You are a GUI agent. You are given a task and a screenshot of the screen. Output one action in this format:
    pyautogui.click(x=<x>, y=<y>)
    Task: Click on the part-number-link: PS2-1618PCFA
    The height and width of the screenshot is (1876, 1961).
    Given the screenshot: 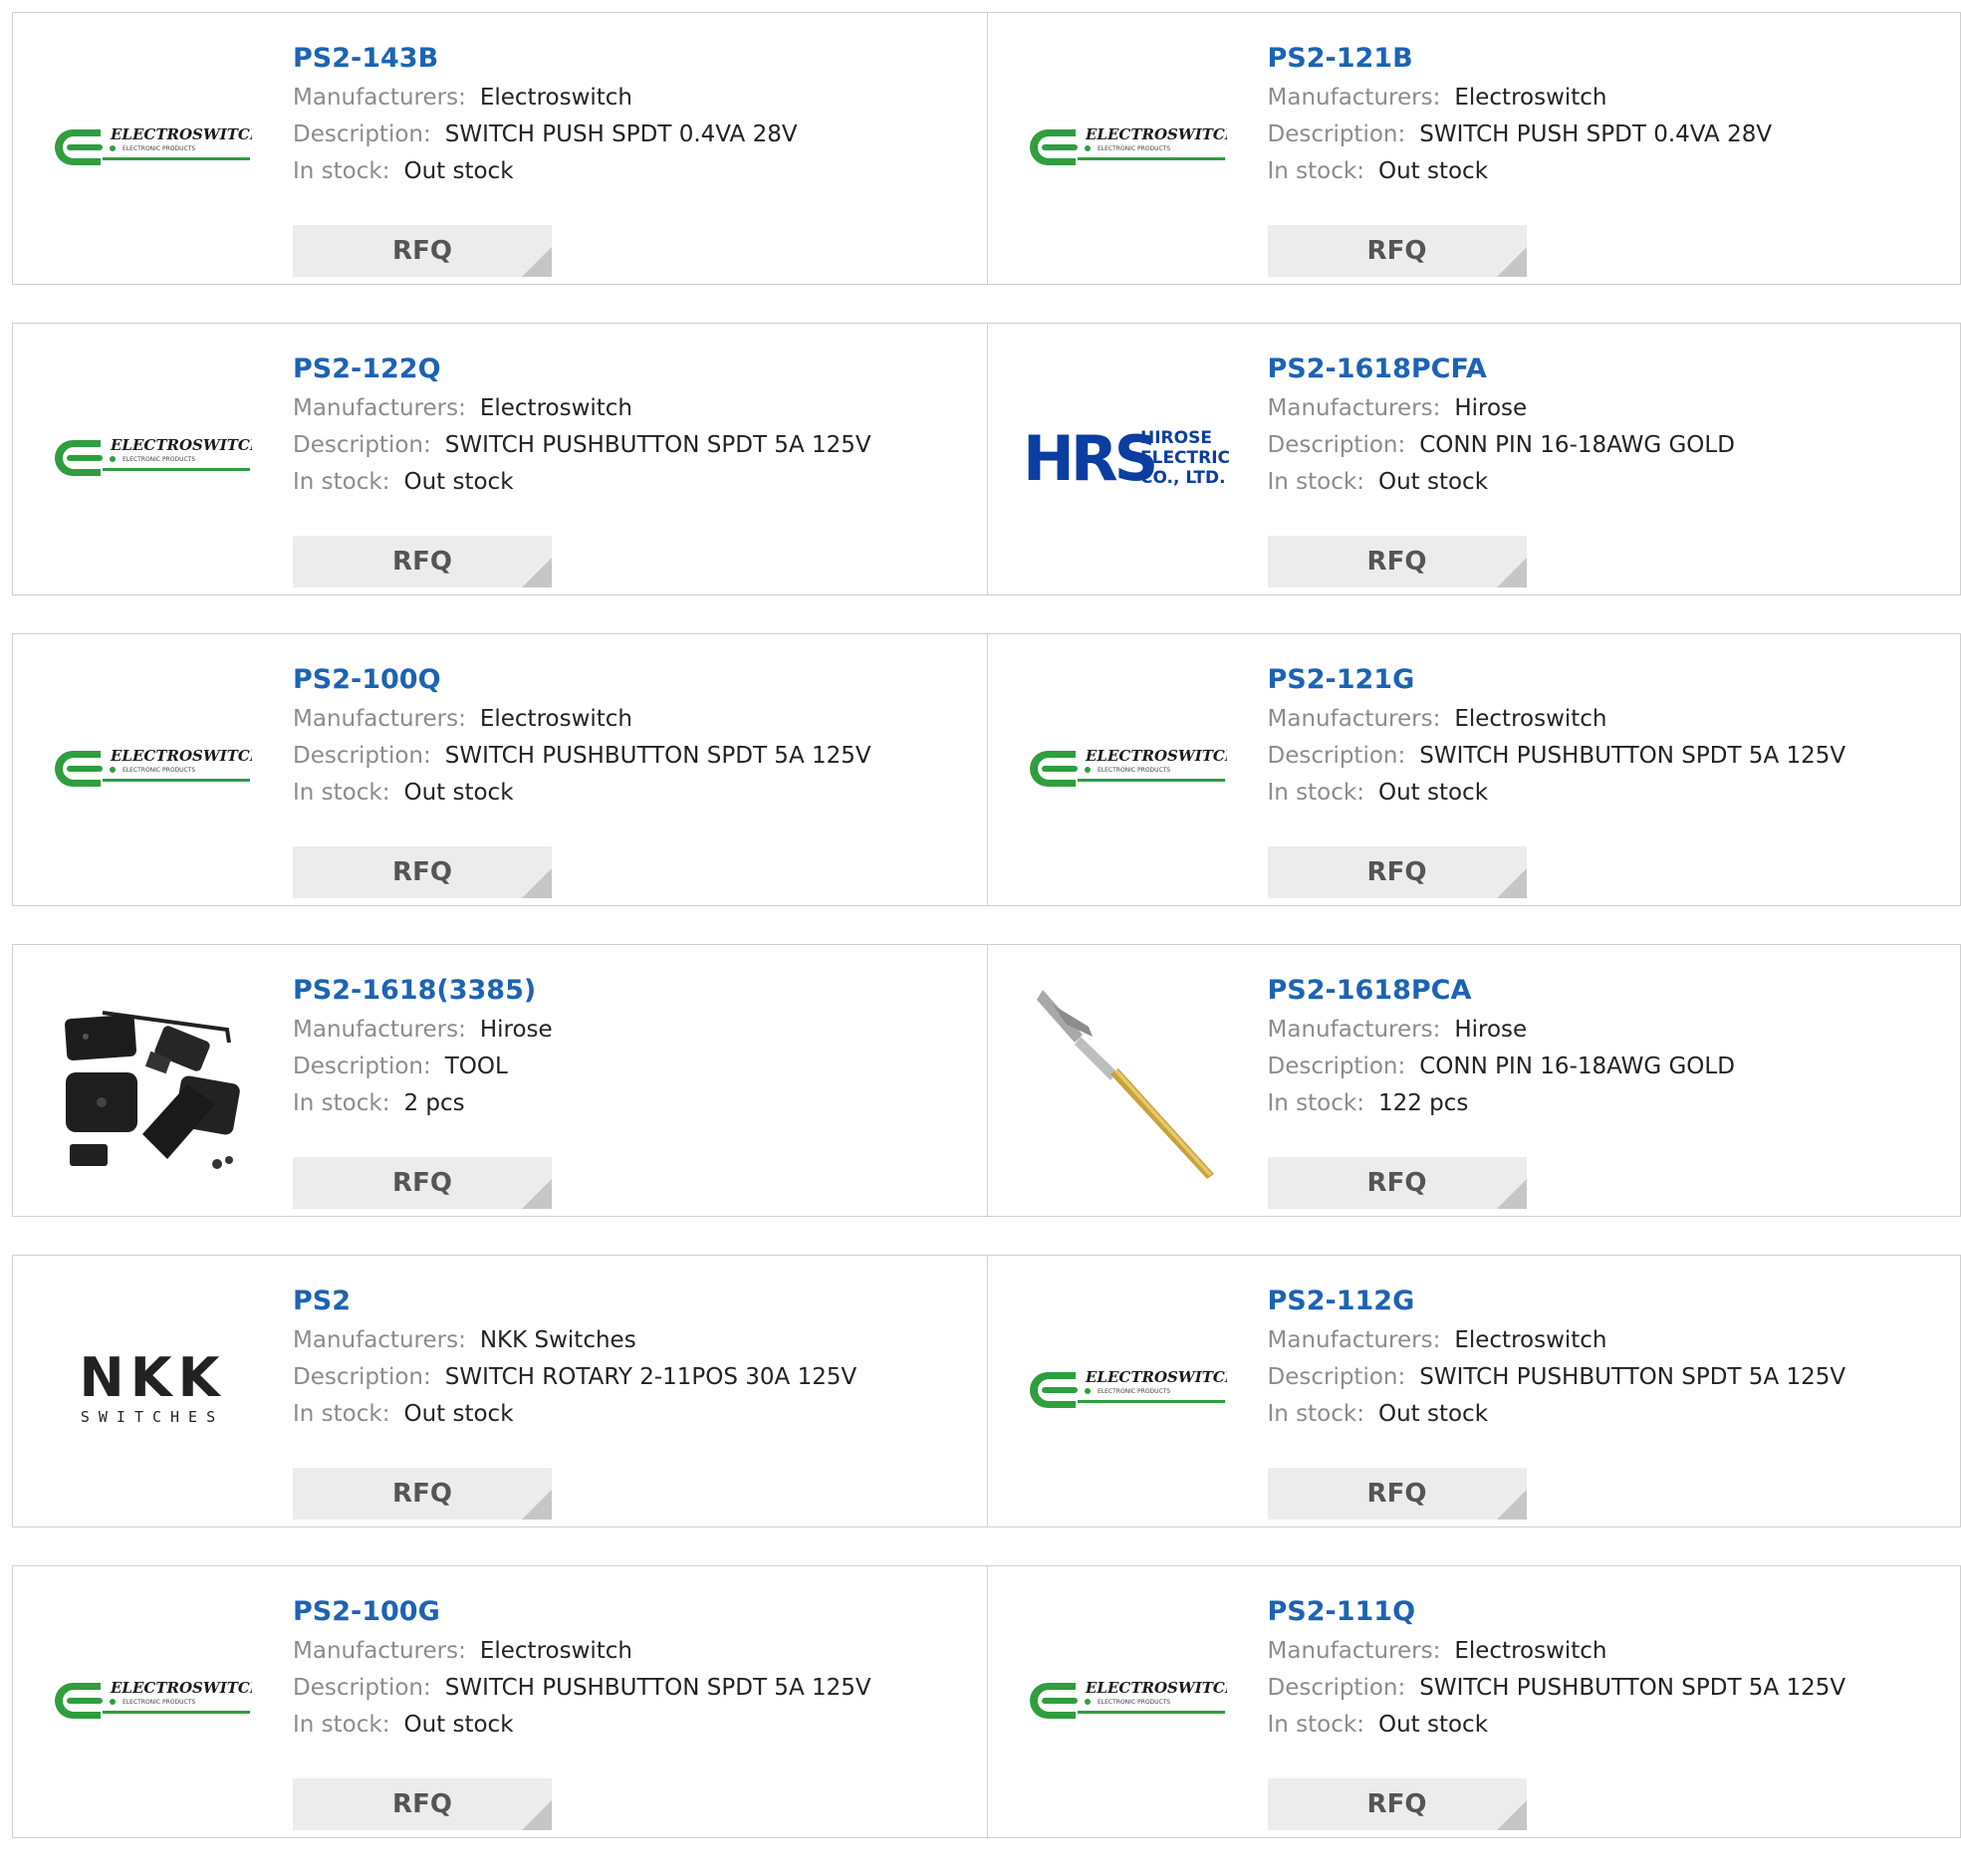 What is the action you would take?
    pyautogui.click(x=1604, y=372)
    